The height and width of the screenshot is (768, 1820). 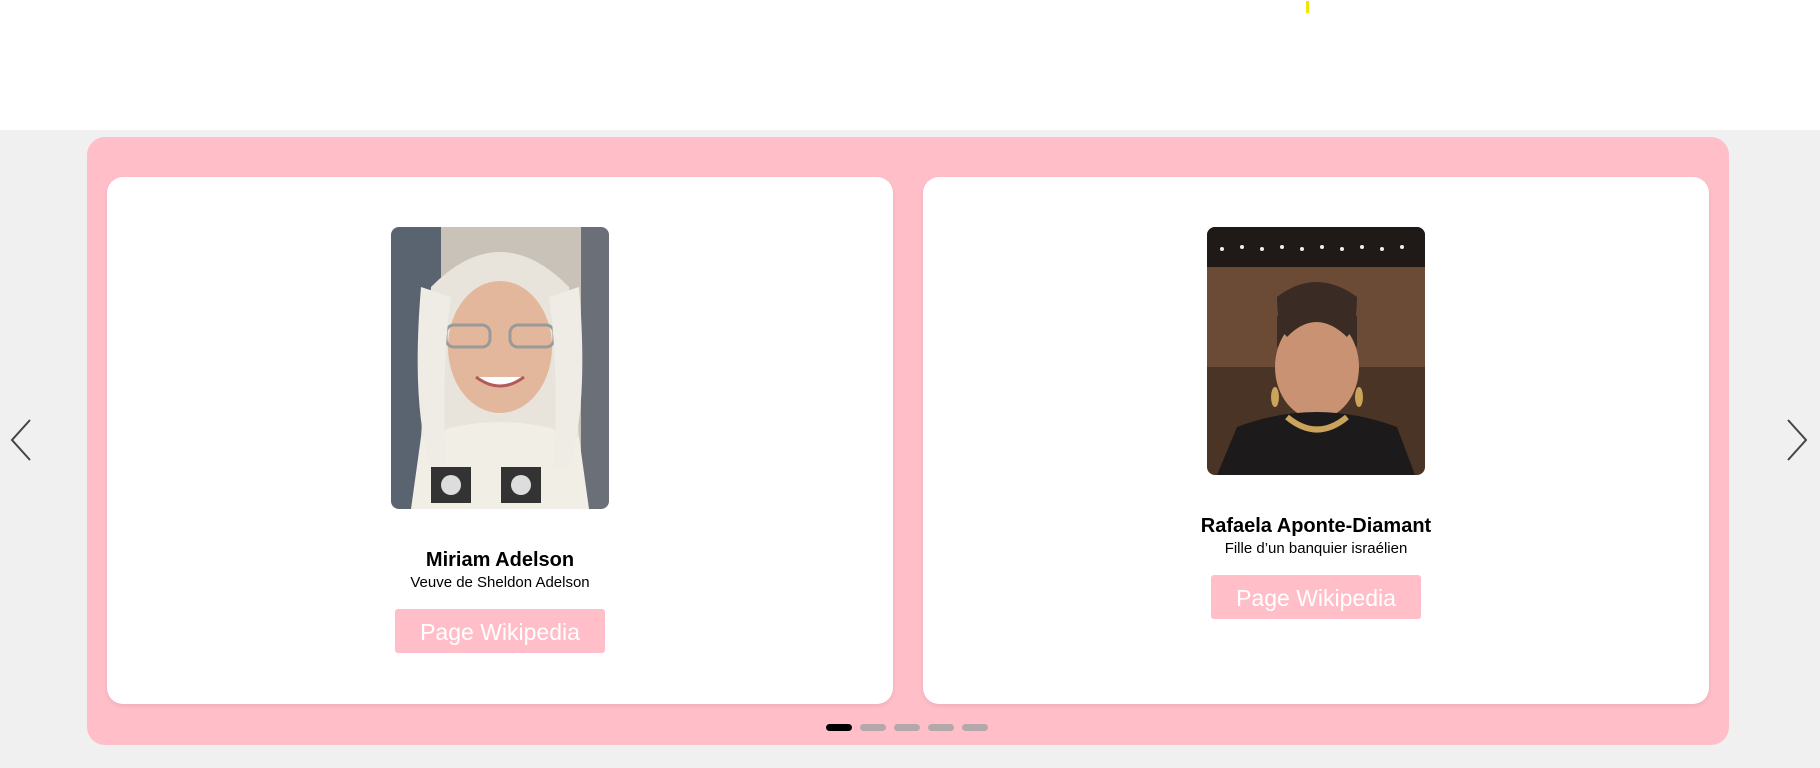 I want to click on chevron-right-icon, so click(x=1797, y=440).